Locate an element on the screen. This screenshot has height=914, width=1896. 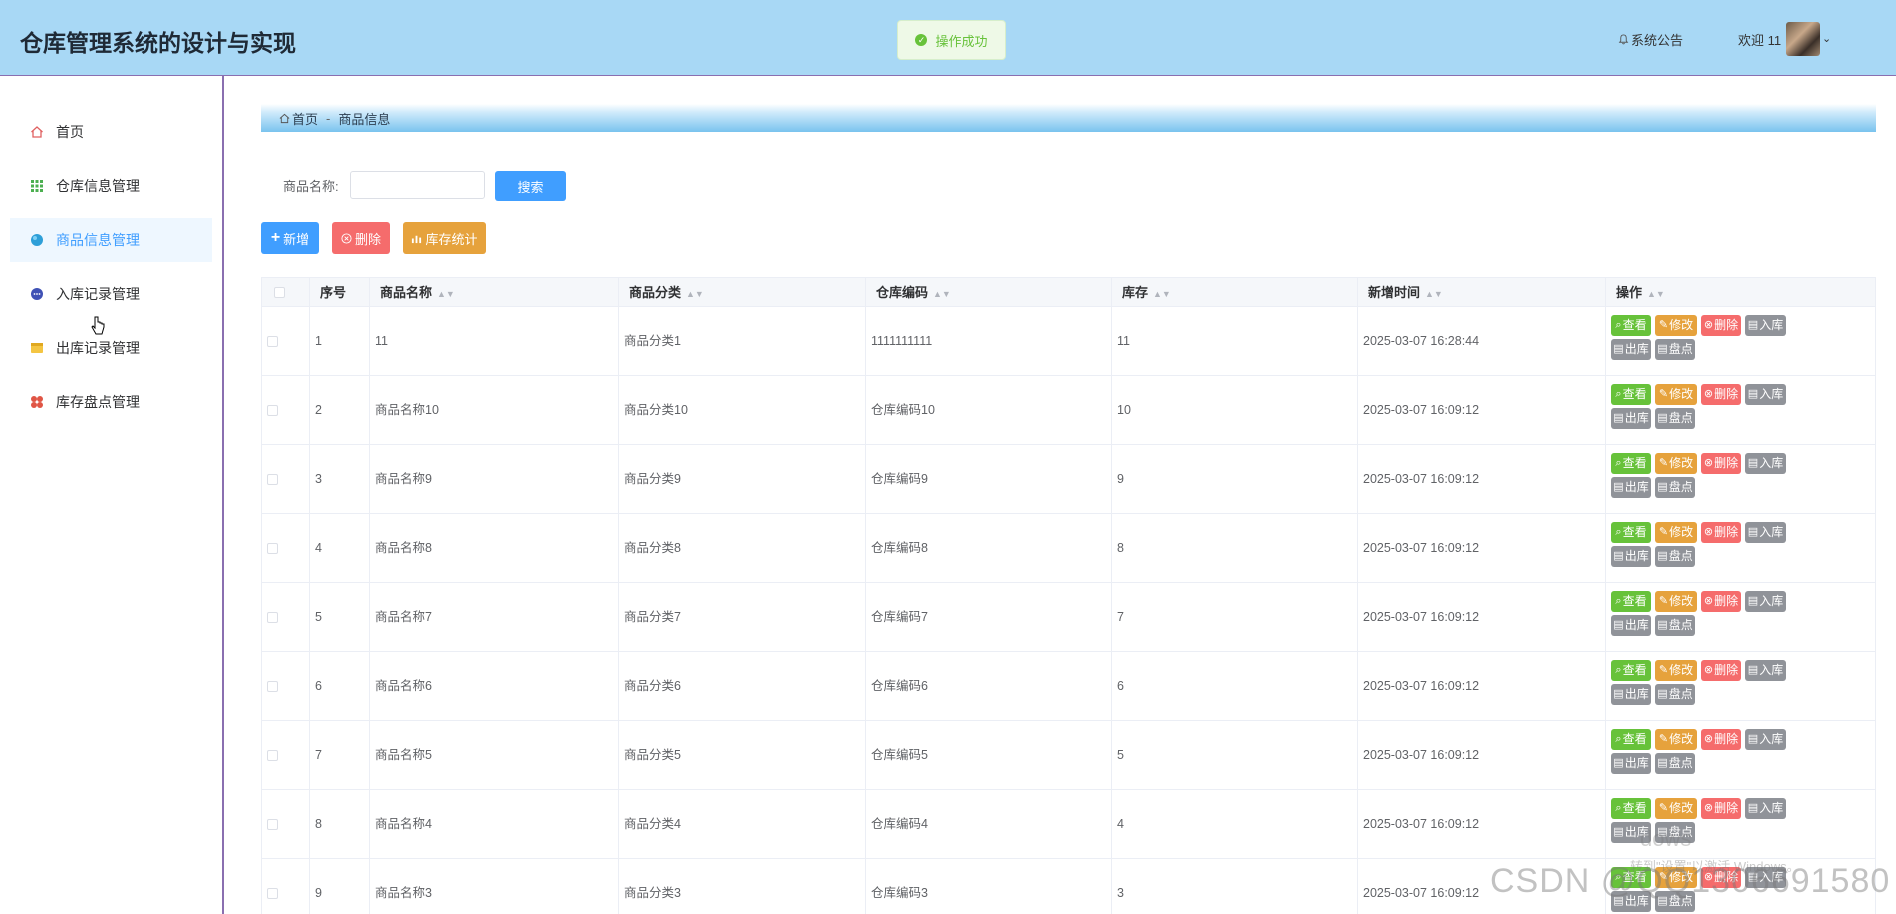
sidebar-item-inbound: 入库记录管理 is located at coordinates (111, 294).